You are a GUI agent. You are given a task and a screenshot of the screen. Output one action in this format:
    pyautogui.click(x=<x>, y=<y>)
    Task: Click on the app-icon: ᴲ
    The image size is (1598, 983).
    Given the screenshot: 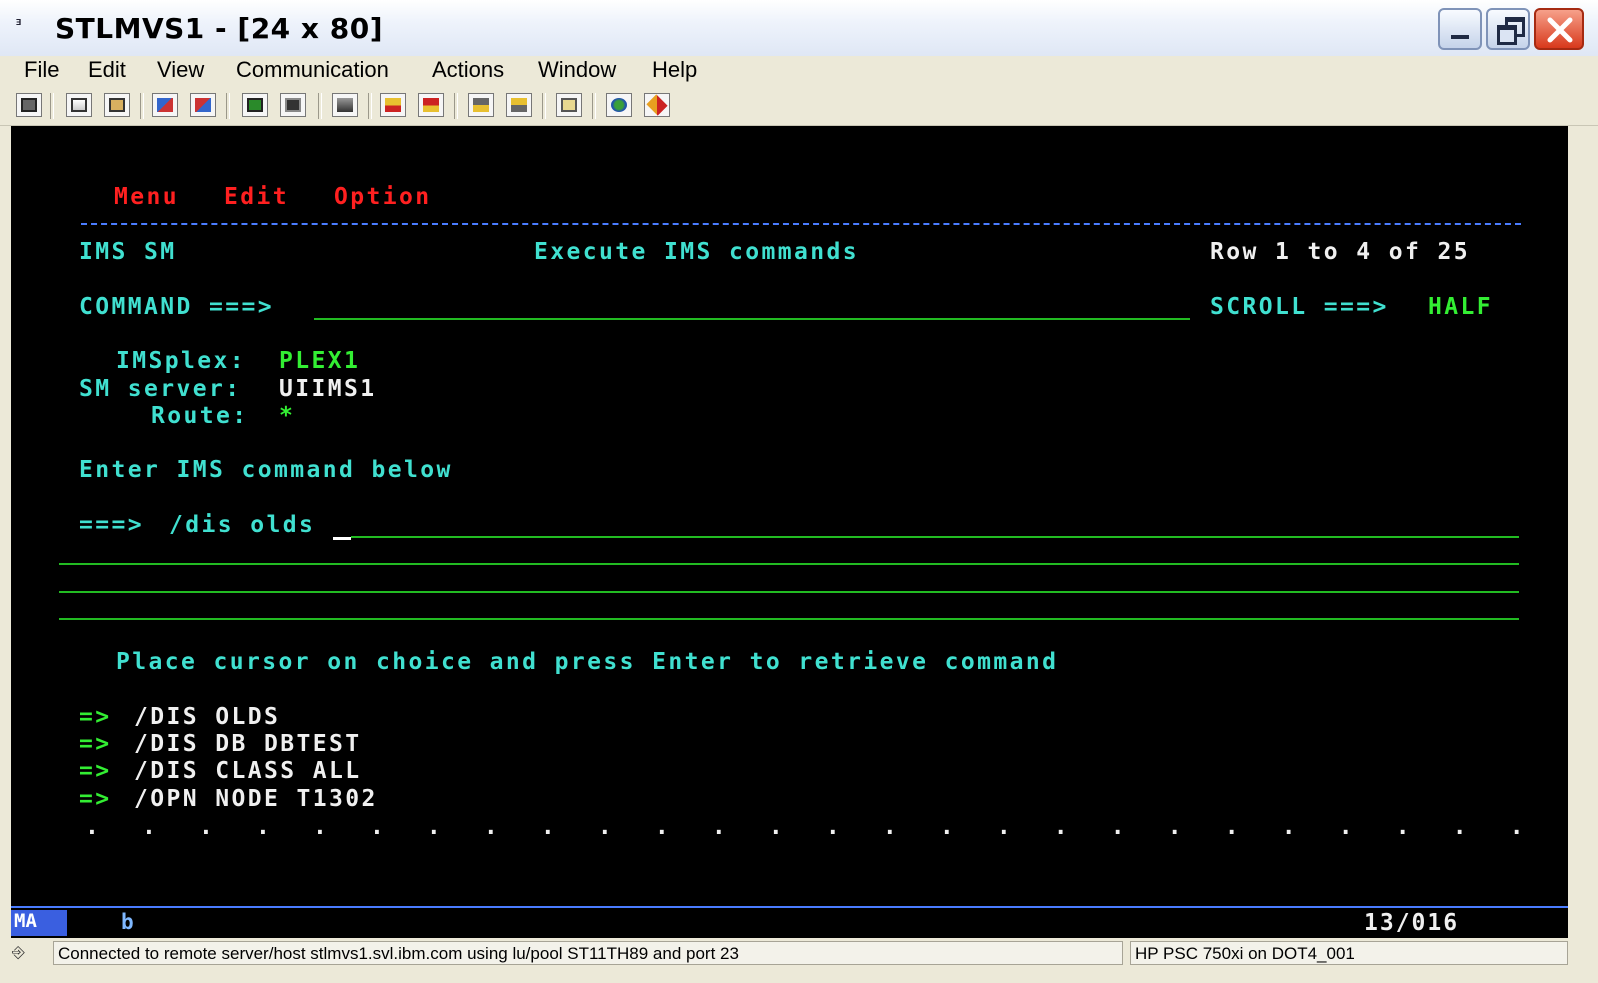 What is the action you would take?
    pyautogui.click(x=27, y=27)
    